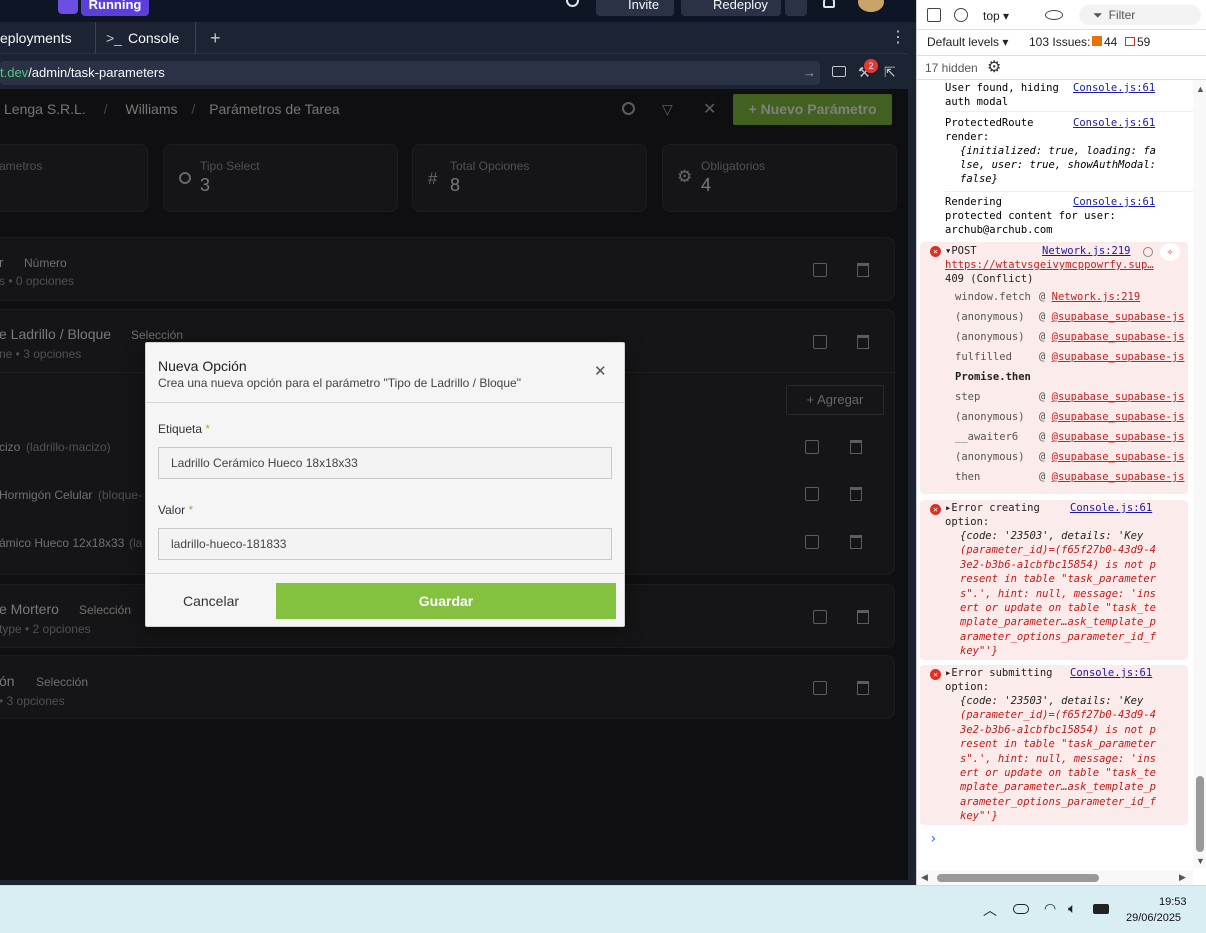 This screenshot has height=933, width=1206. What do you see at coordinates (96, 72) in the screenshot?
I see `url-path: /admin/task-parameters` at bounding box center [96, 72].